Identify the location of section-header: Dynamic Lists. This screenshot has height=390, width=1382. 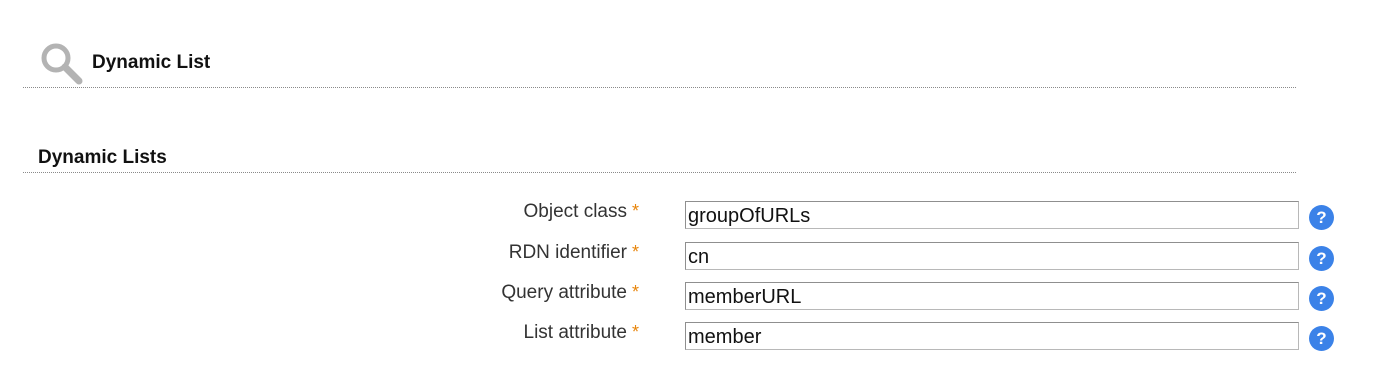
(659, 154).